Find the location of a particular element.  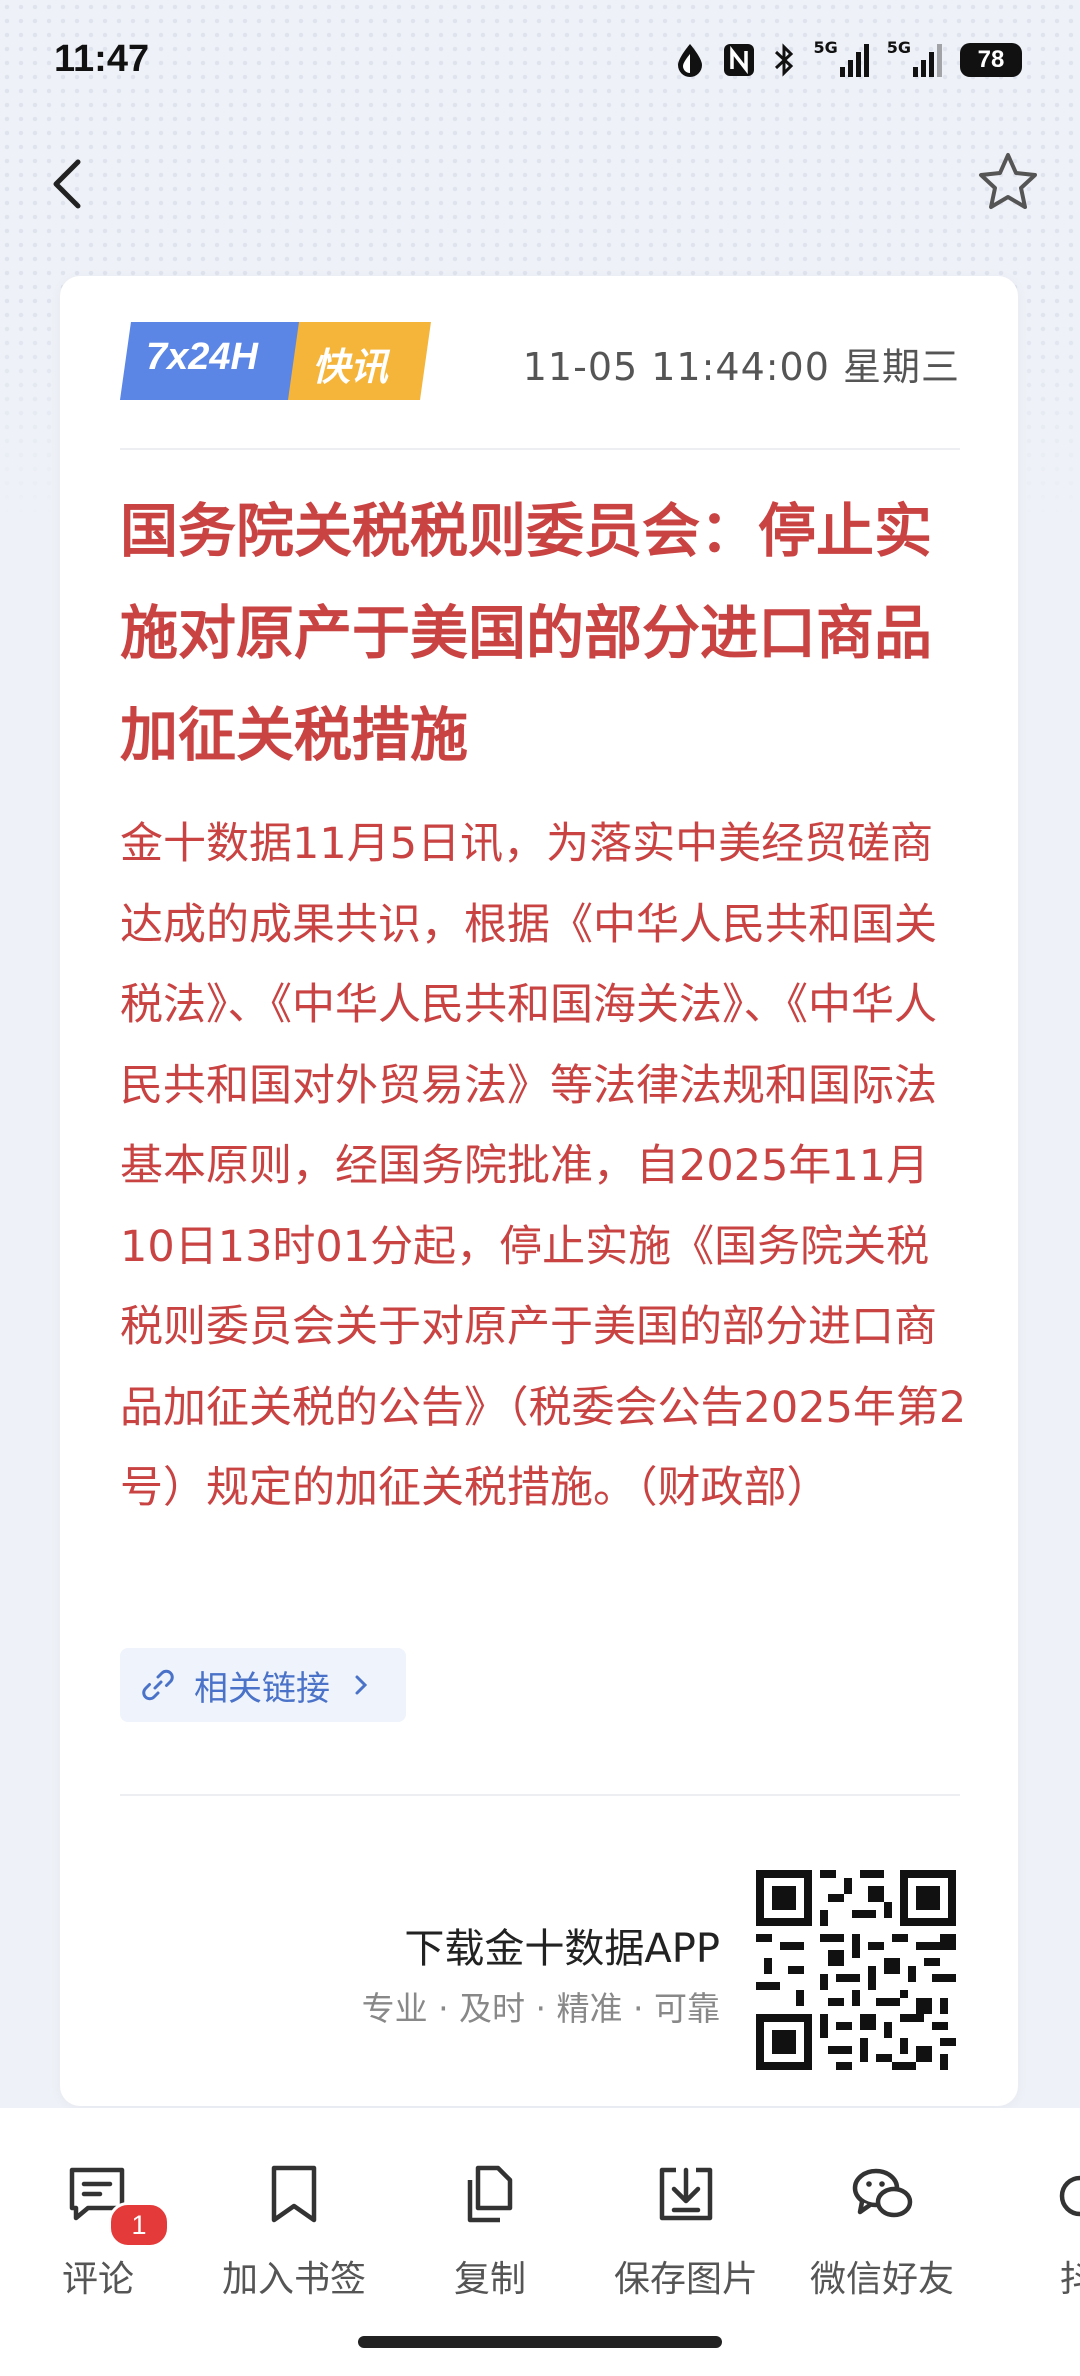

bookmark-icon is located at coordinates (294, 2194).